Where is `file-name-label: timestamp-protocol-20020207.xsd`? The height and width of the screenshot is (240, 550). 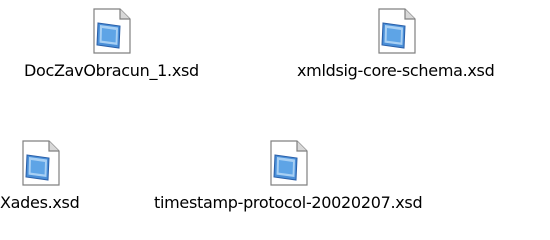
file-name-label: timestamp-protocol-20020207.xsd is located at coordinates (288, 202).